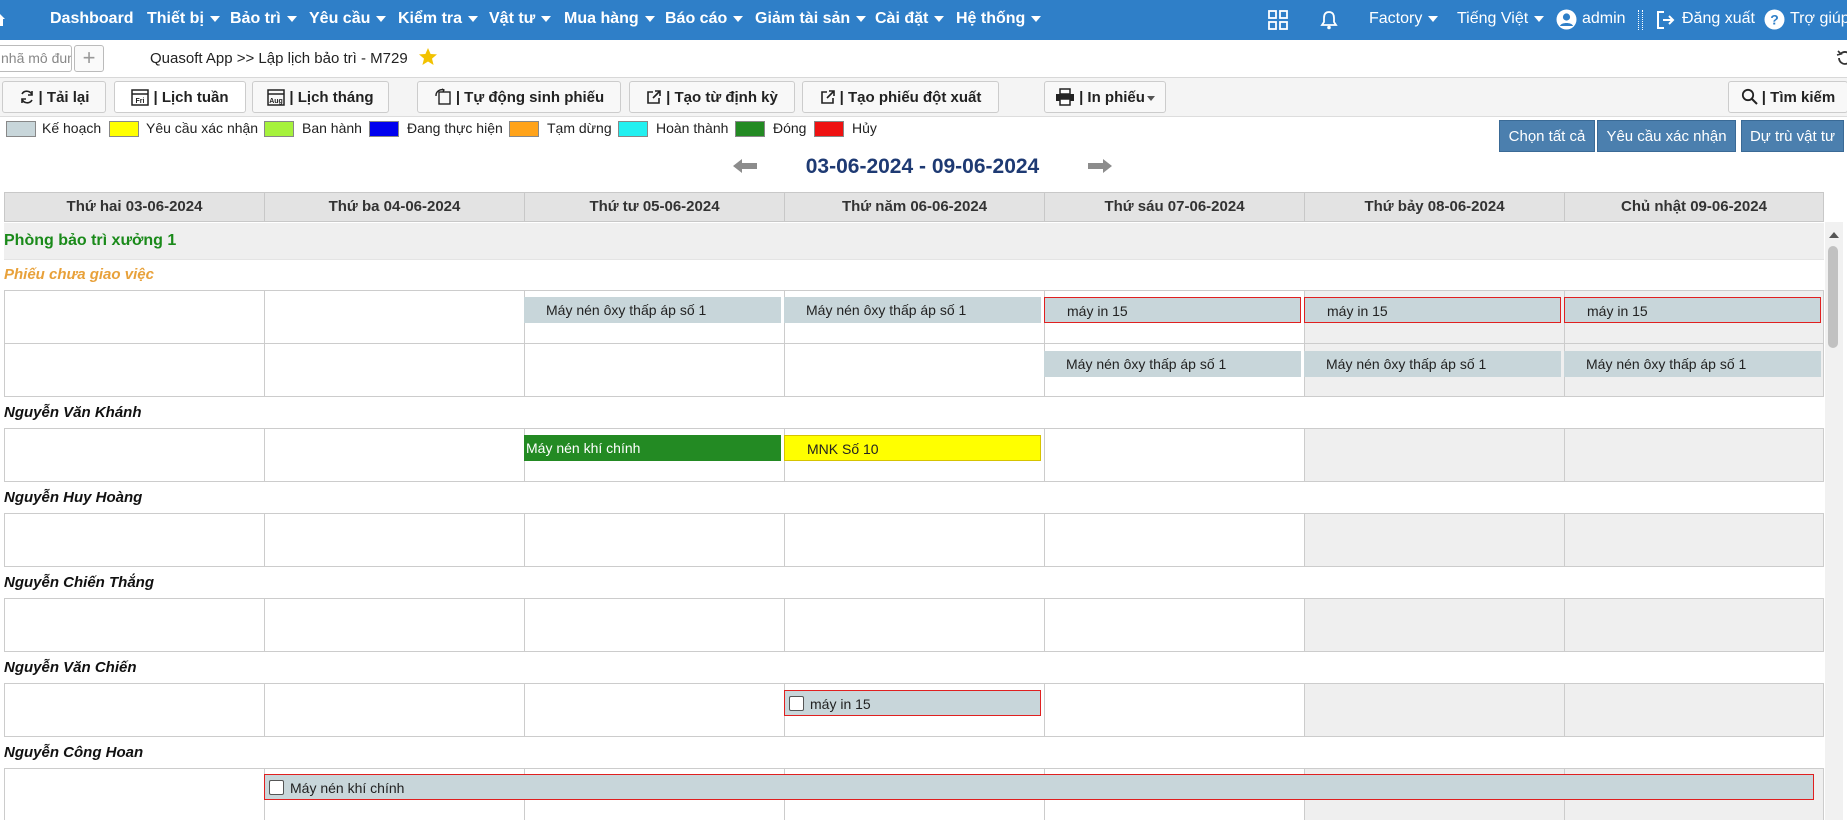 This screenshot has height=820, width=1847. What do you see at coordinates (1329, 20) in the screenshot?
I see `bell-icon` at bounding box center [1329, 20].